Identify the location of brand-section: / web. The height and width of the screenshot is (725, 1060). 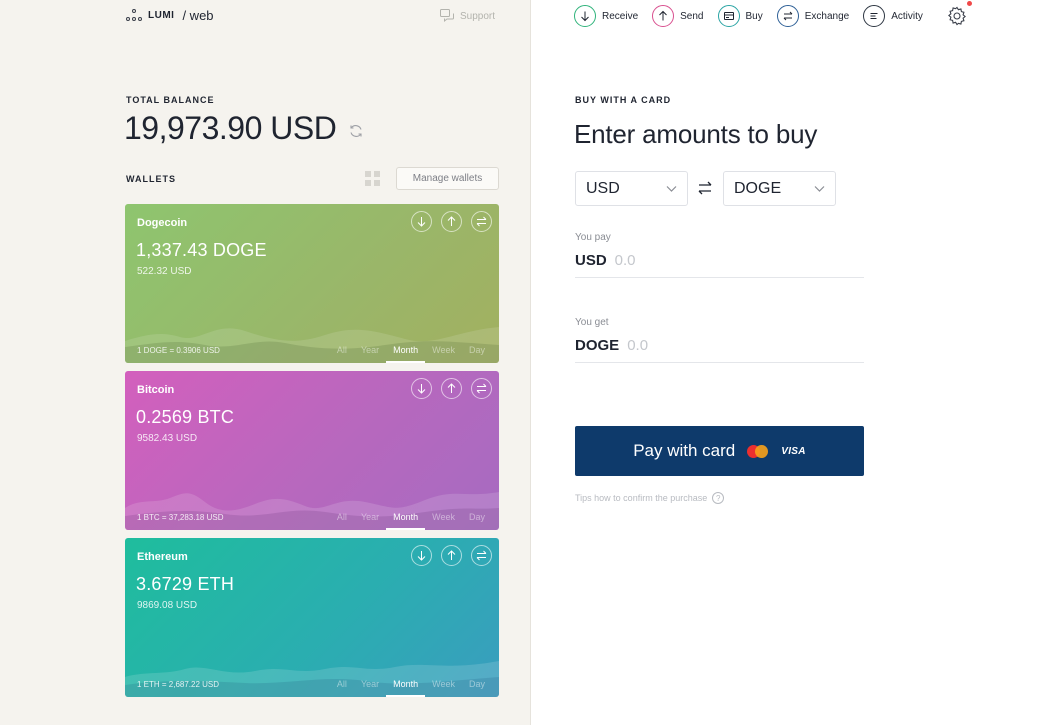
(198, 15).